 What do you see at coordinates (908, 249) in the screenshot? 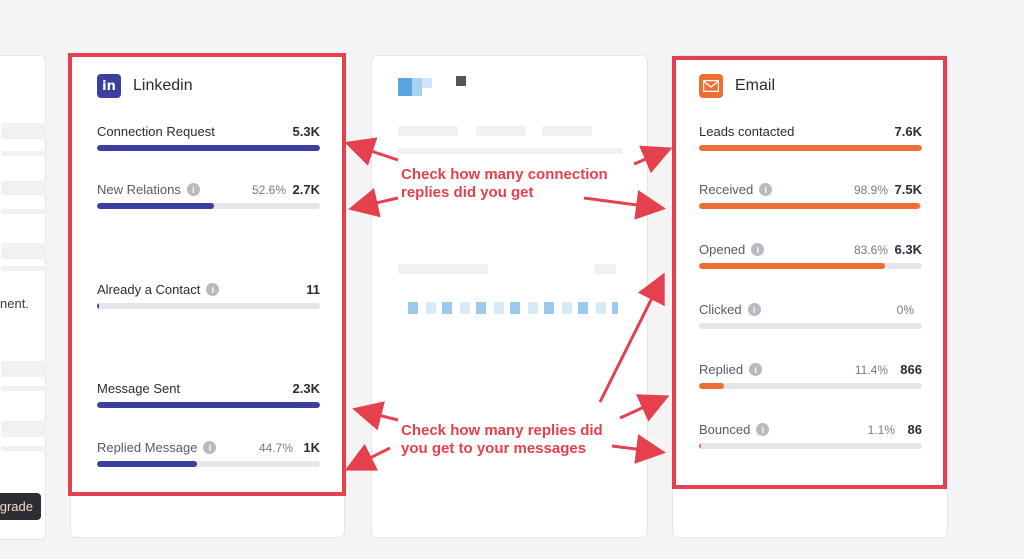
I see `metric-value: 6.3K` at bounding box center [908, 249].